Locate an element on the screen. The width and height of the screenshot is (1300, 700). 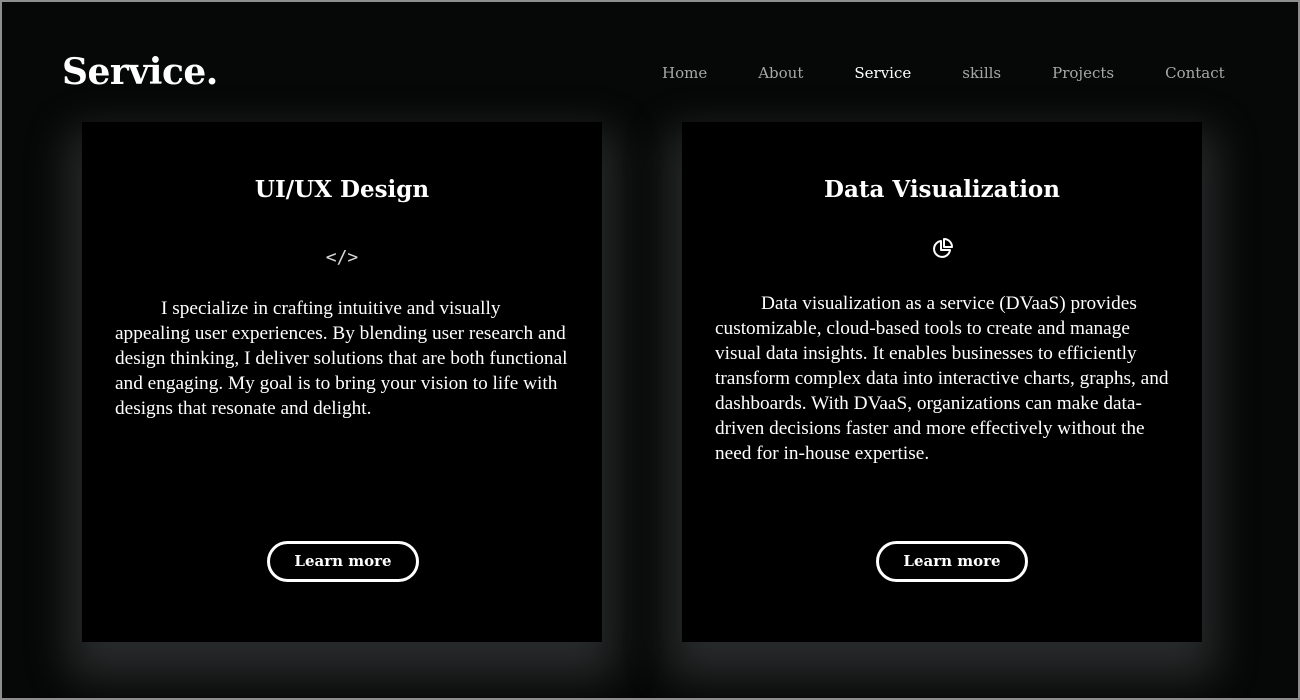
card-title: UI/UX Design is located at coordinates (342, 189).